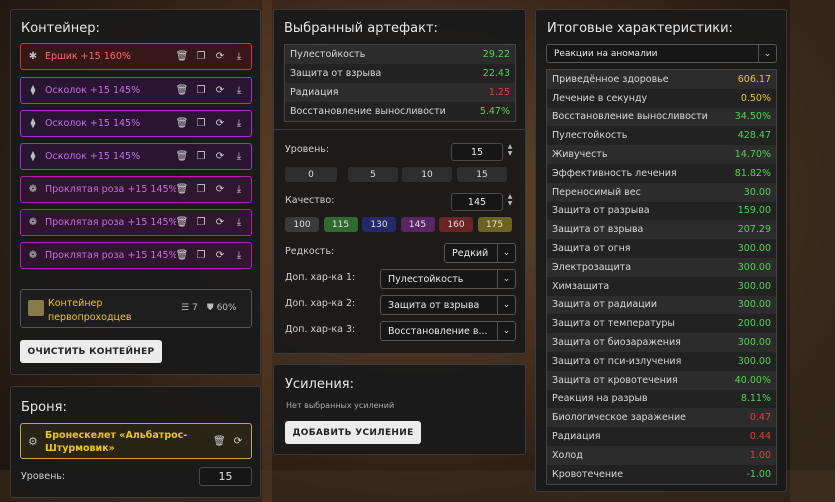 The height and width of the screenshot is (502, 835). Describe the element at coordinates (499, 92) in the screenshot. I see `stat-value: 1.25` at that location.